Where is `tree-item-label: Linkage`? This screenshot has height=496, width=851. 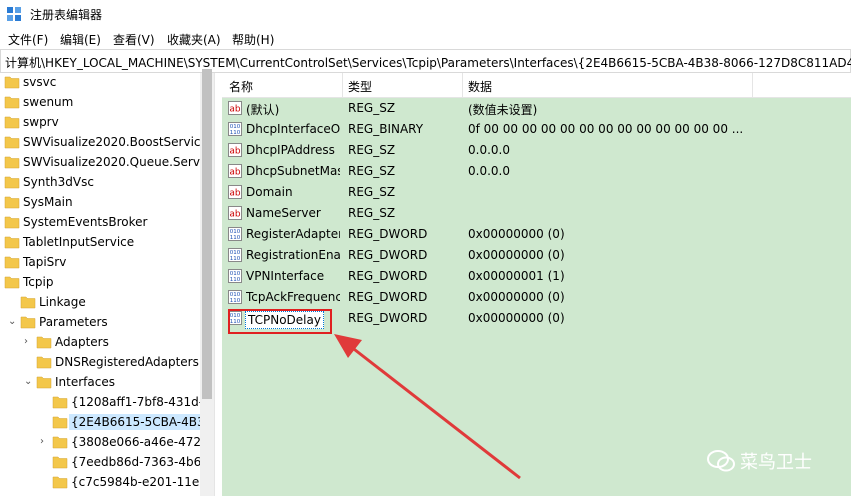 tree-item-label: Linkage is located at coordinates (62, 302).